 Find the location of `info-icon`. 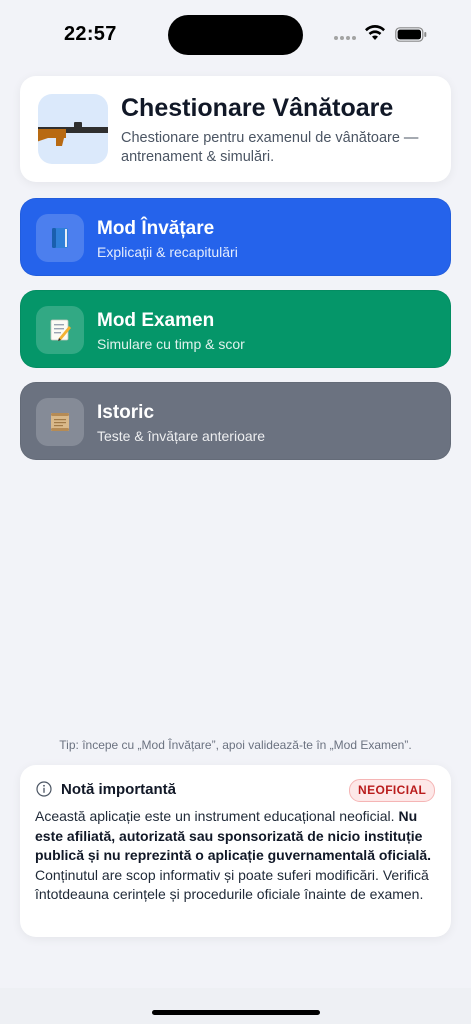

info-icon is located at coordinates (44, 789).